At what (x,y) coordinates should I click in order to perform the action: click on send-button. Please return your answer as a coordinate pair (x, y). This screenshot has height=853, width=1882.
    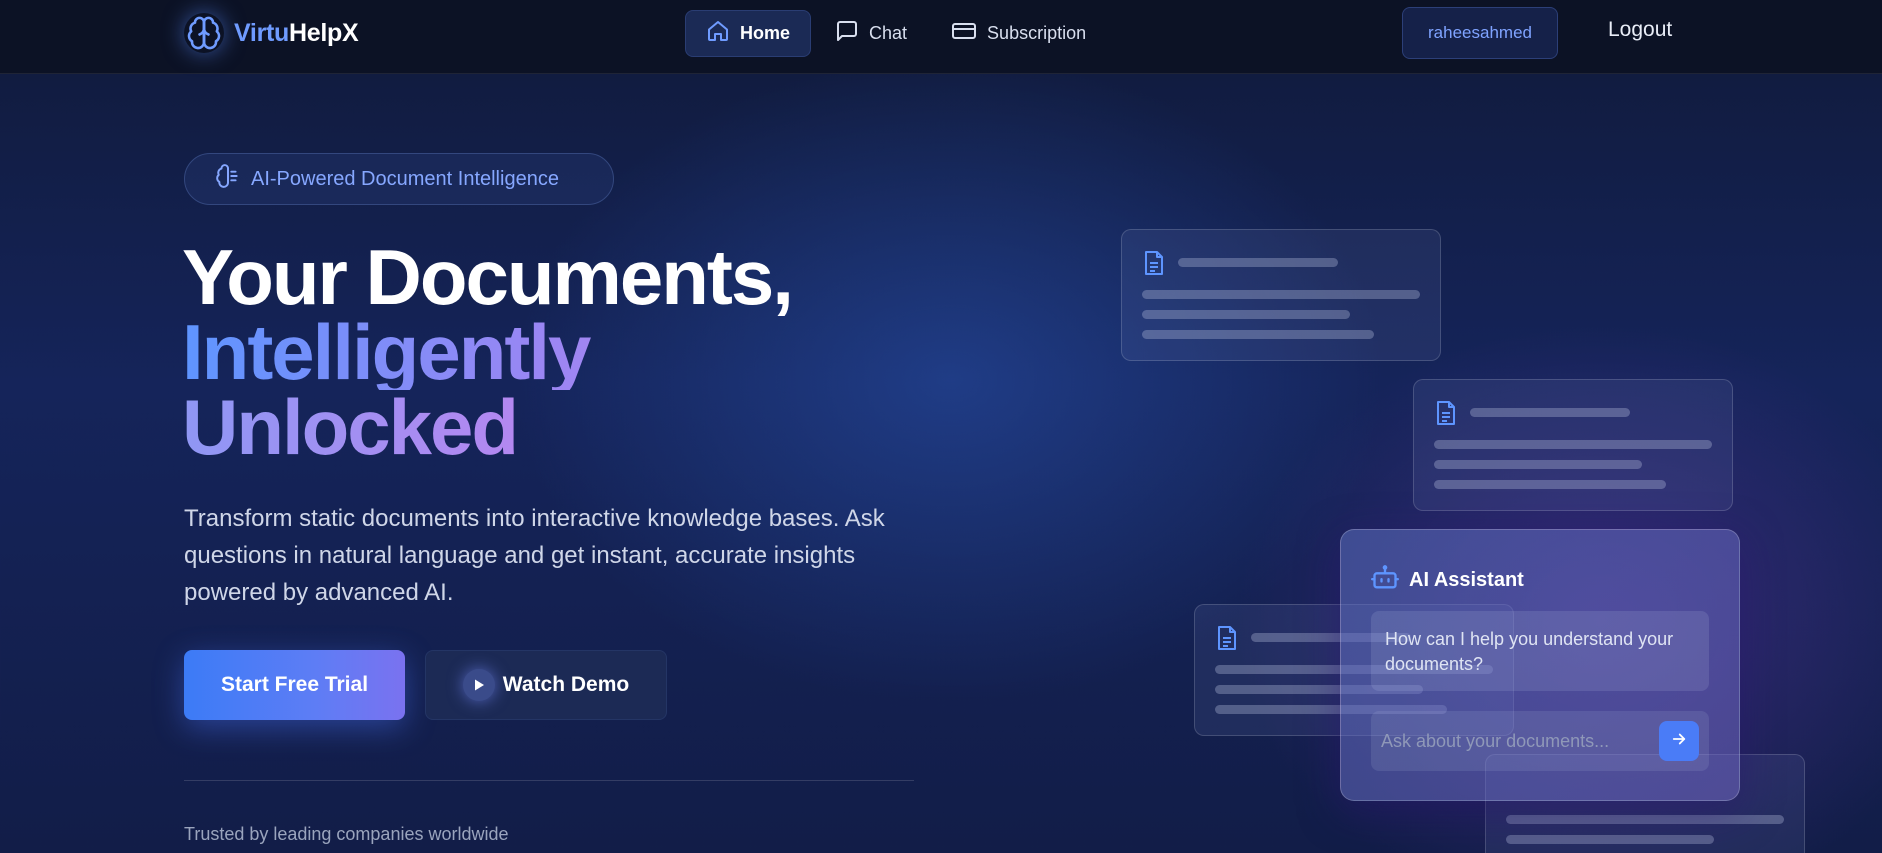
    Looking at the image, I should click on (1679, 741).